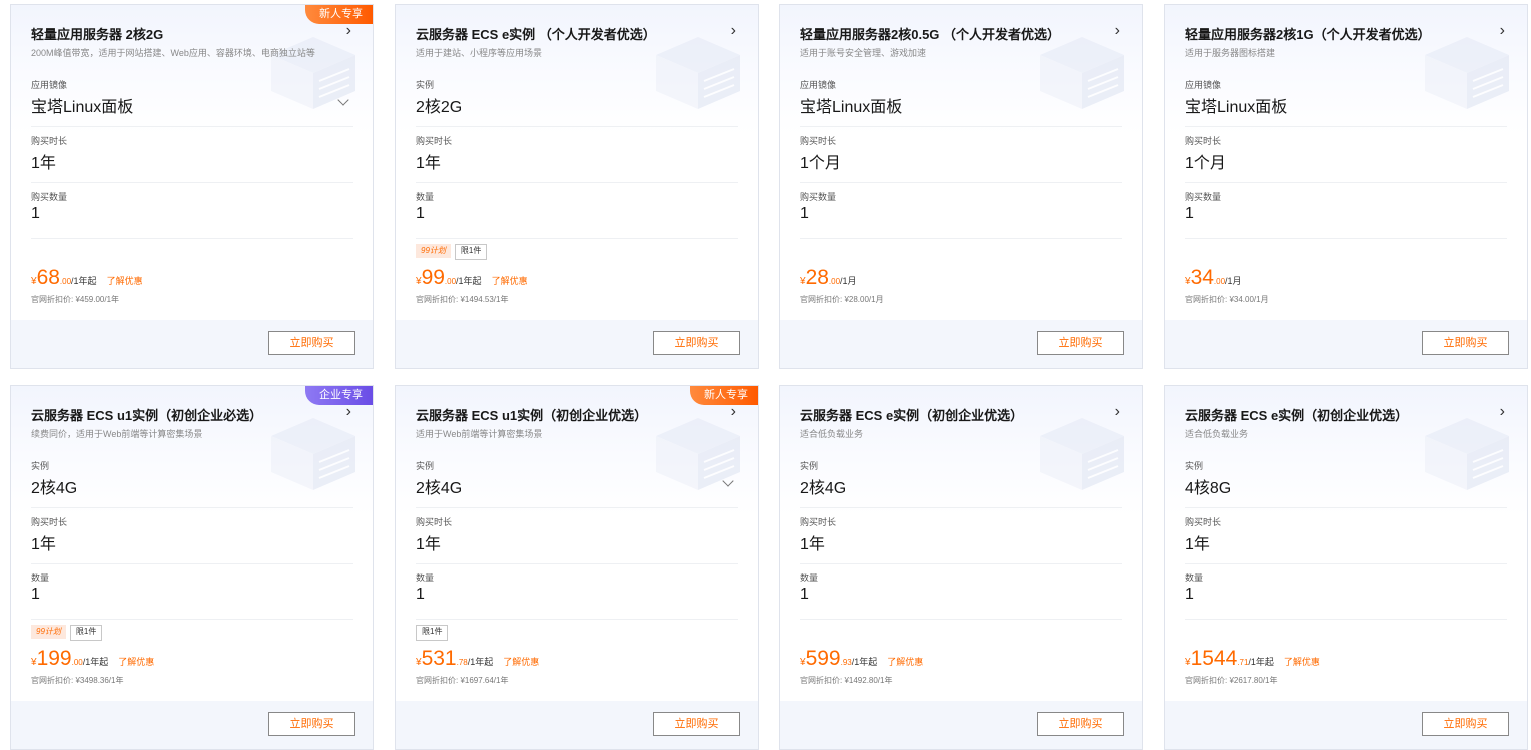  What do you see at coordinates (846, 662) in the screenshot?
I see `price-decimal: .93` at bounding box center [846, 662].